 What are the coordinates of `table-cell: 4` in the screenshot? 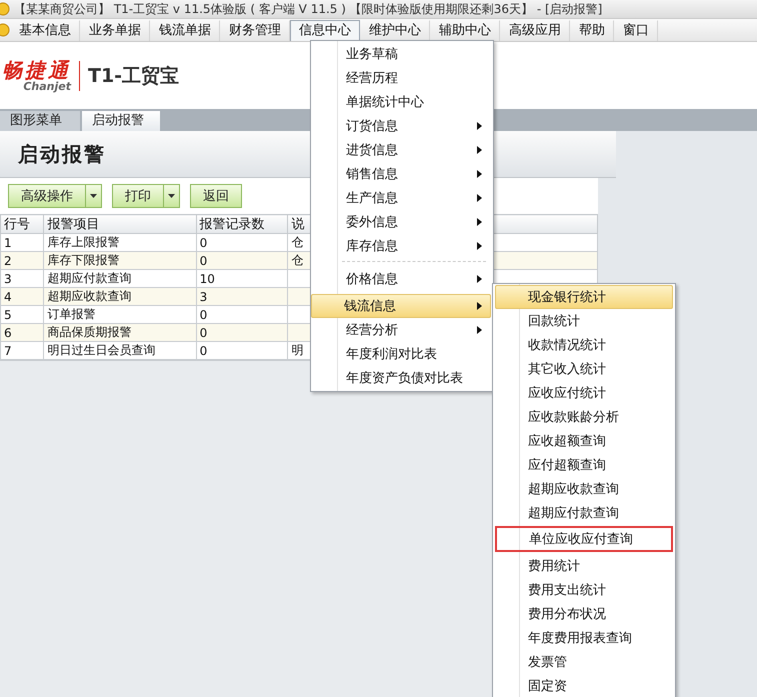 It's located at (22, 297).